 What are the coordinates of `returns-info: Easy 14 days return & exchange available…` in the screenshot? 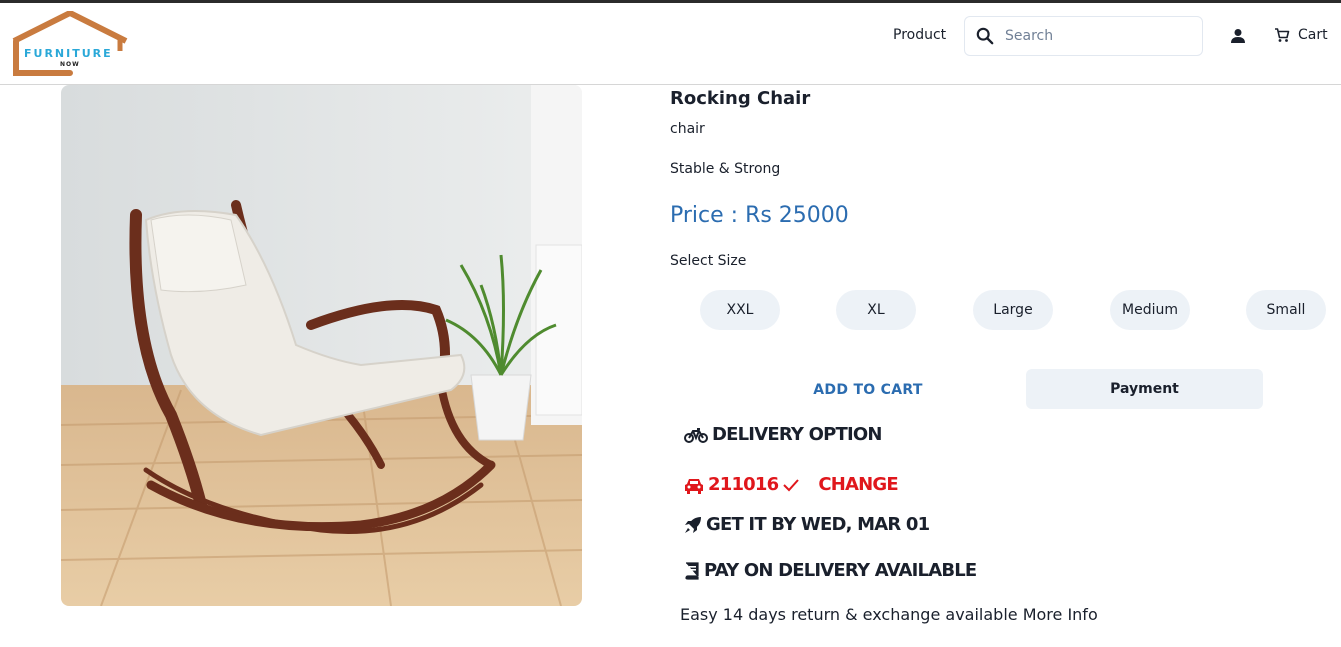 It's located at (889, 614).